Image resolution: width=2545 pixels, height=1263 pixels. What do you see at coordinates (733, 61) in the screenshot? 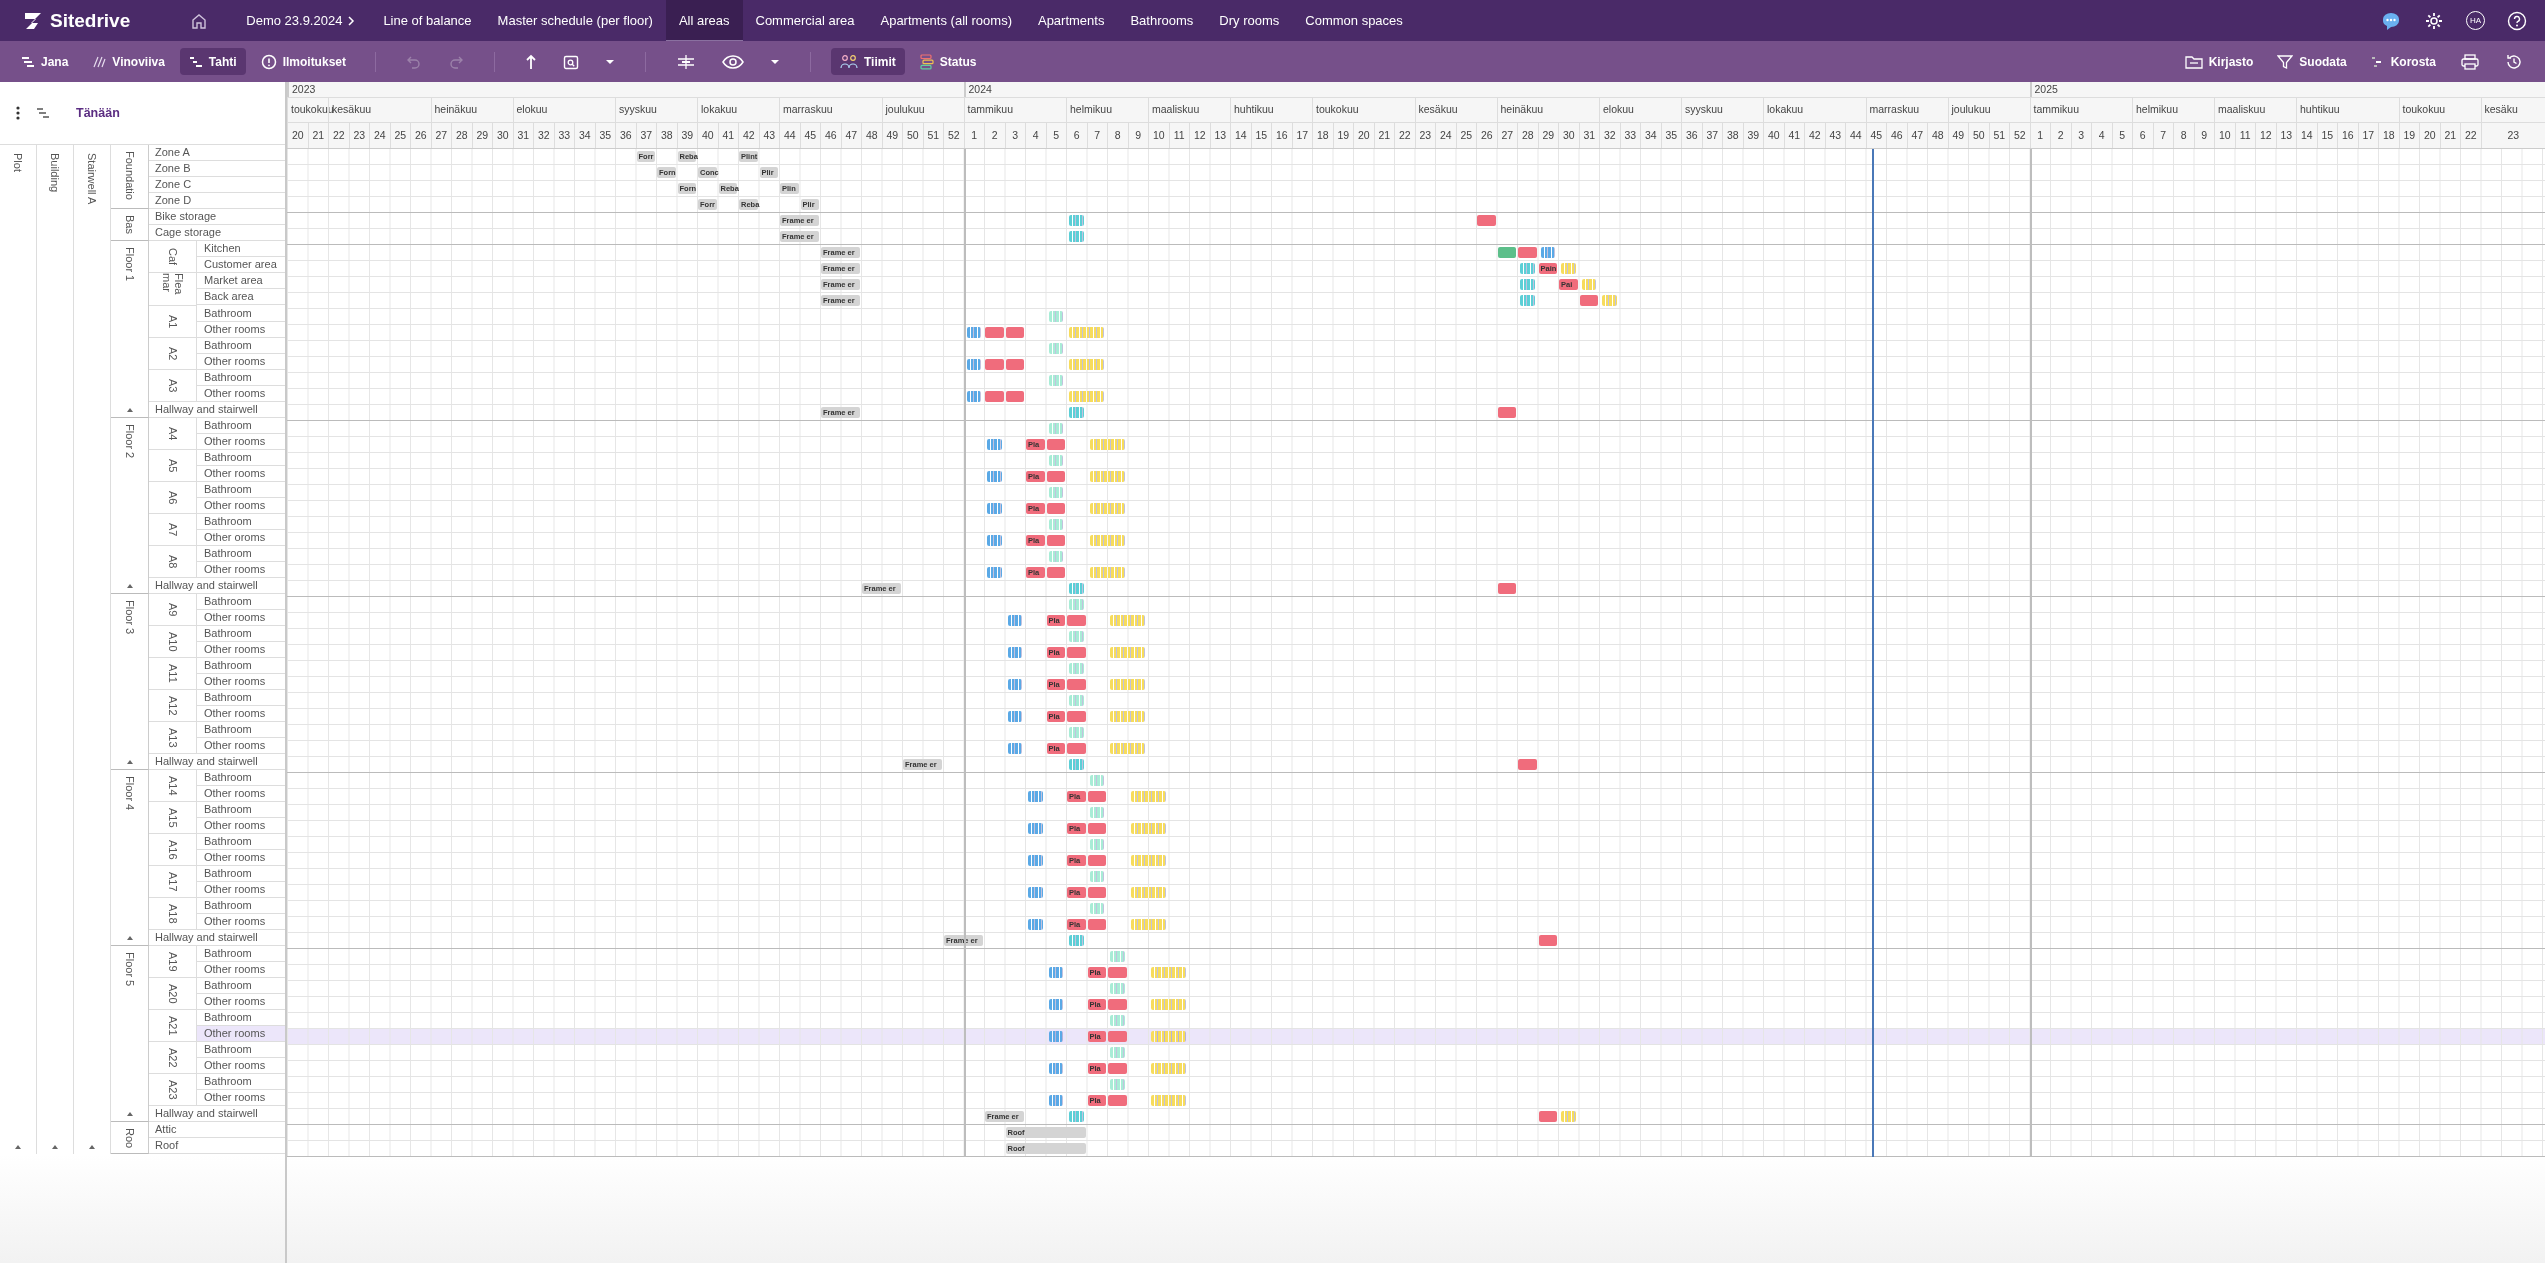
I see `eye-icon` at bounding box center [733, 61].